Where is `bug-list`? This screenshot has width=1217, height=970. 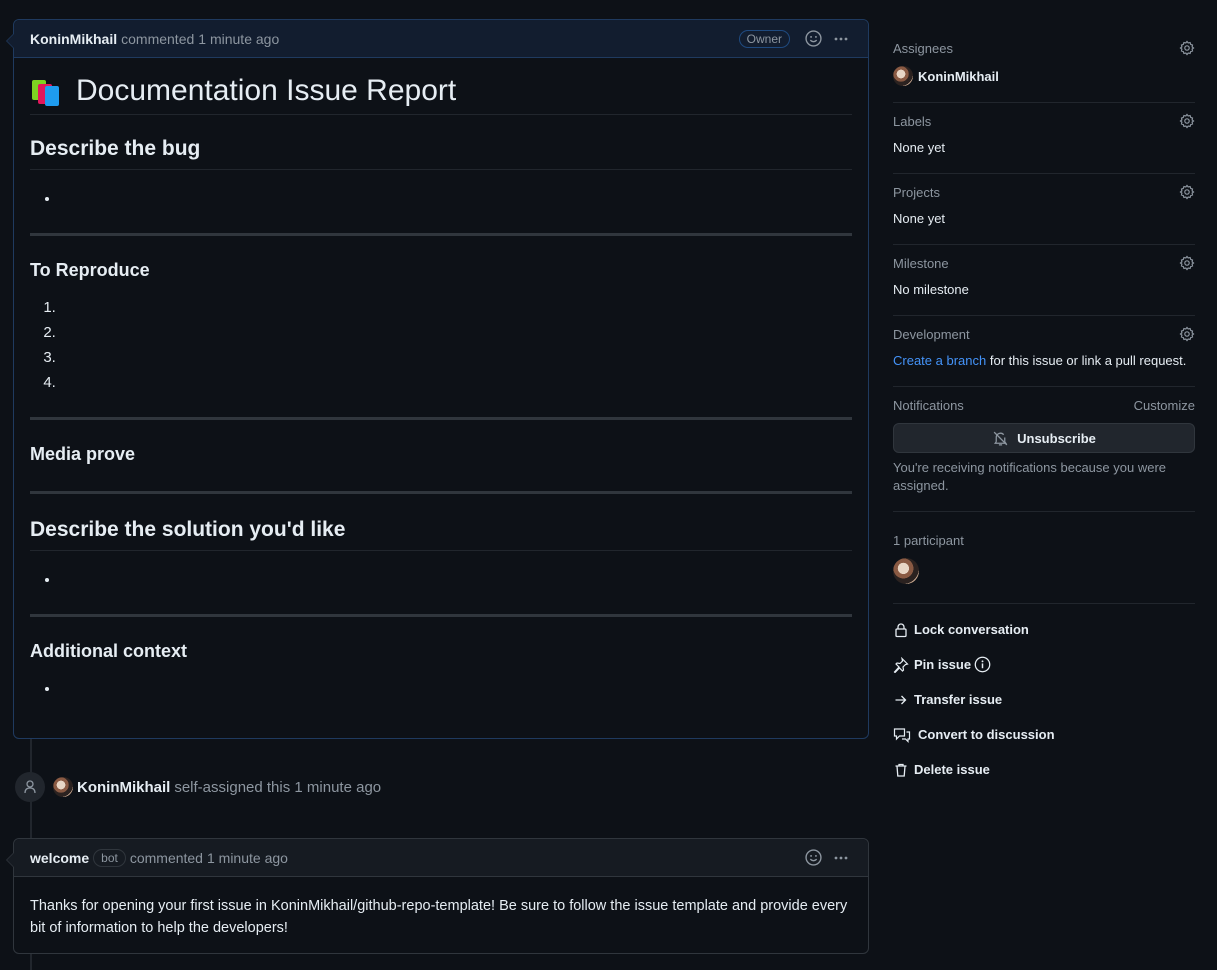 bug-list is located at coordinates (456, 198).